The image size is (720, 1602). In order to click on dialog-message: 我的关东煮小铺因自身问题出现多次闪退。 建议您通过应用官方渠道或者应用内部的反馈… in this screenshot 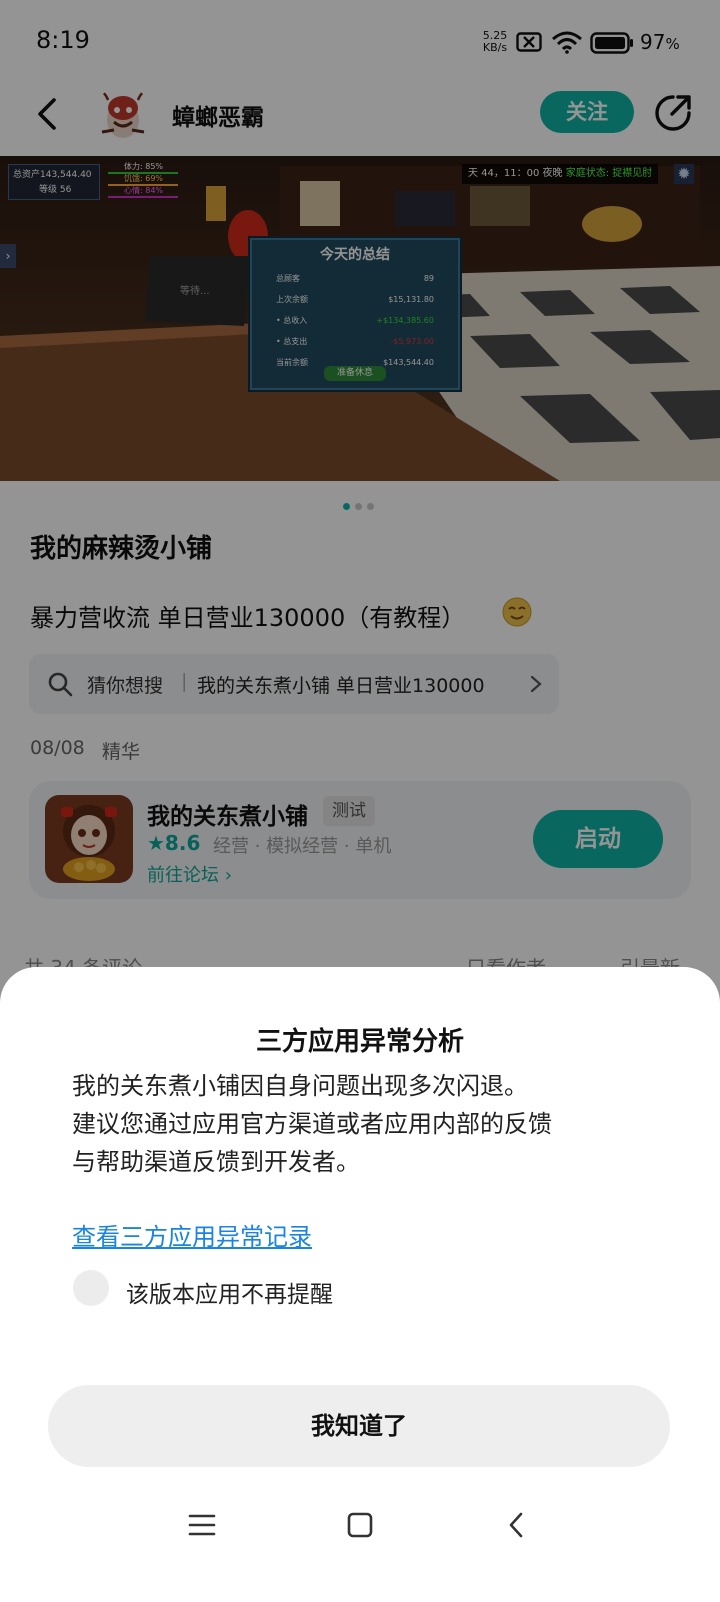, I will do `click(372, 1124)`.